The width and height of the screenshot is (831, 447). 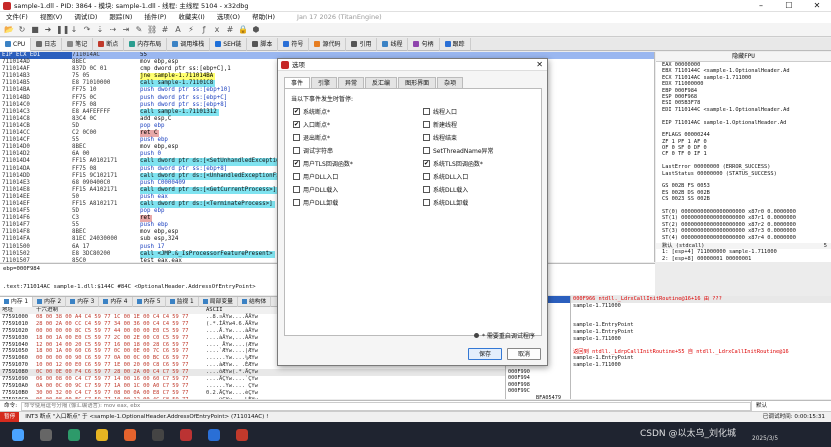 I want to click on tab-3: 断点, so click(x=109, y=44).